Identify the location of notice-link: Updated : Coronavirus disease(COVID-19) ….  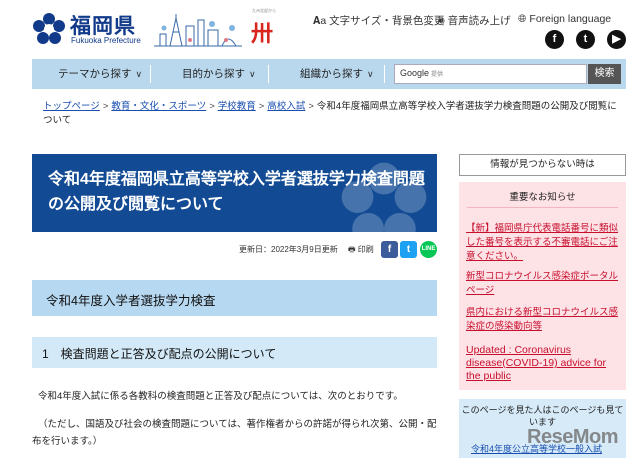
(543, 363).